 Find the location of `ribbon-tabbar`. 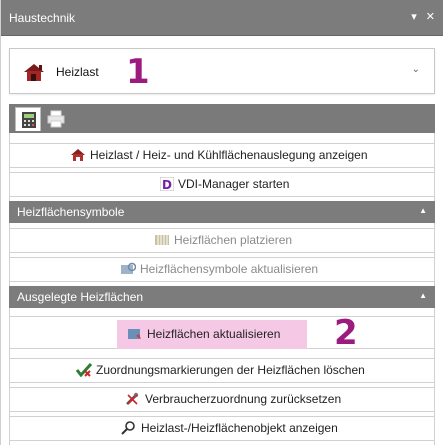

ribbon-tabbar is located at coordinates (222, 118).